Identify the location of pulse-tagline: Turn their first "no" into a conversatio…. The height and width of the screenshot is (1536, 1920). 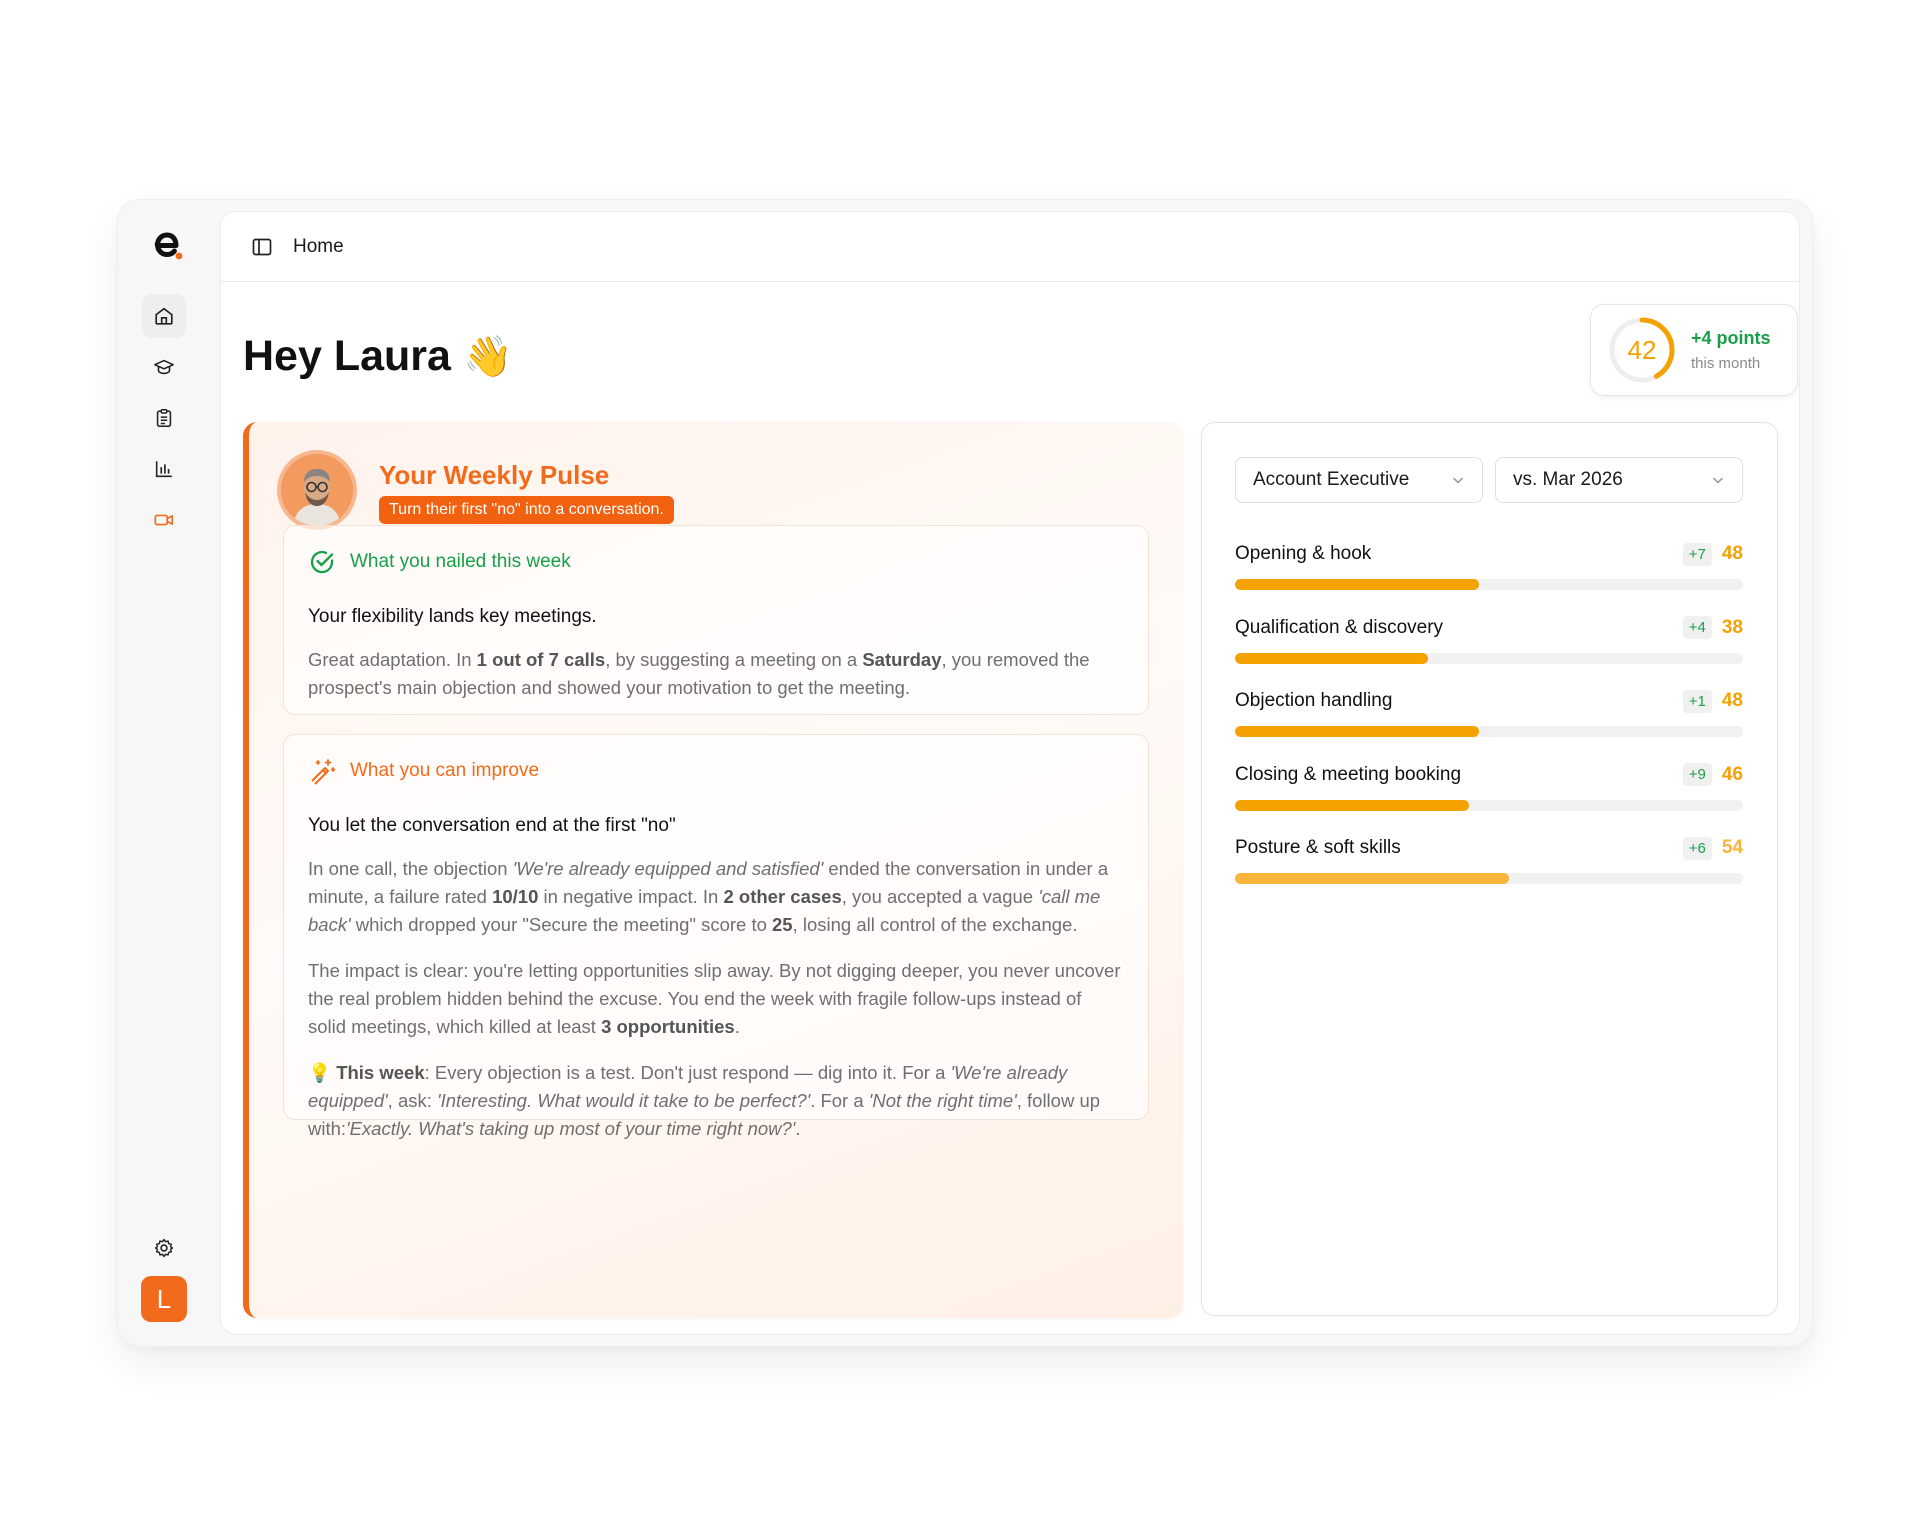
(526, 510).